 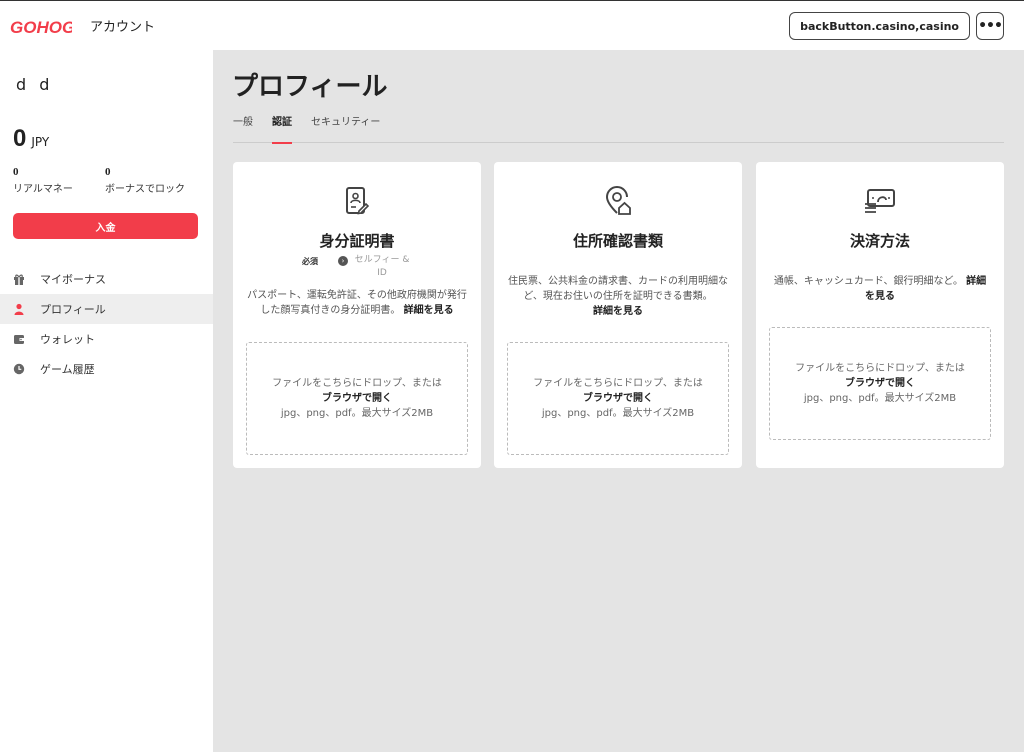 I want to click on chevron-right-icon: ›, so click(x=343, y=261).